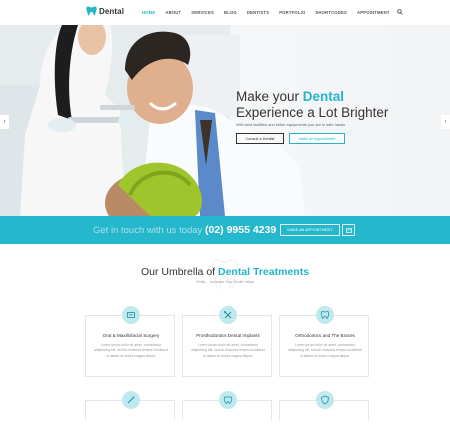  Describe the element at coordinates (260, 138) in the screenshot. I see `consult-dentist-button: Consult a Dentist` at that location.